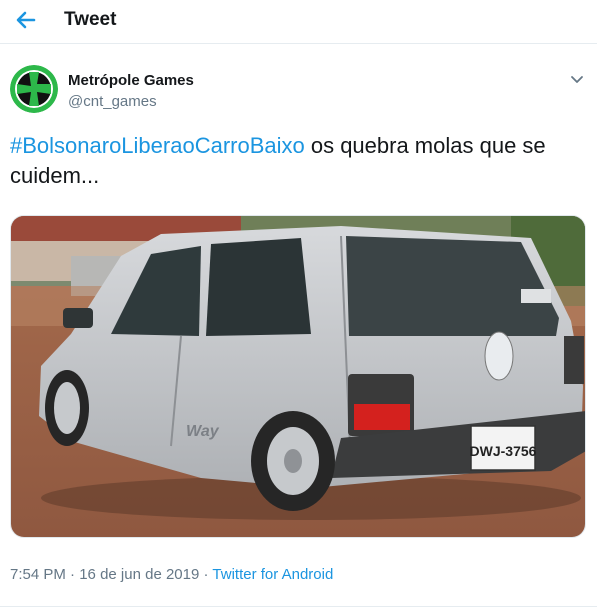  Describe the element at coordinates (577, 79) in the screenshot. I see `chevron-down-icon` at that location.